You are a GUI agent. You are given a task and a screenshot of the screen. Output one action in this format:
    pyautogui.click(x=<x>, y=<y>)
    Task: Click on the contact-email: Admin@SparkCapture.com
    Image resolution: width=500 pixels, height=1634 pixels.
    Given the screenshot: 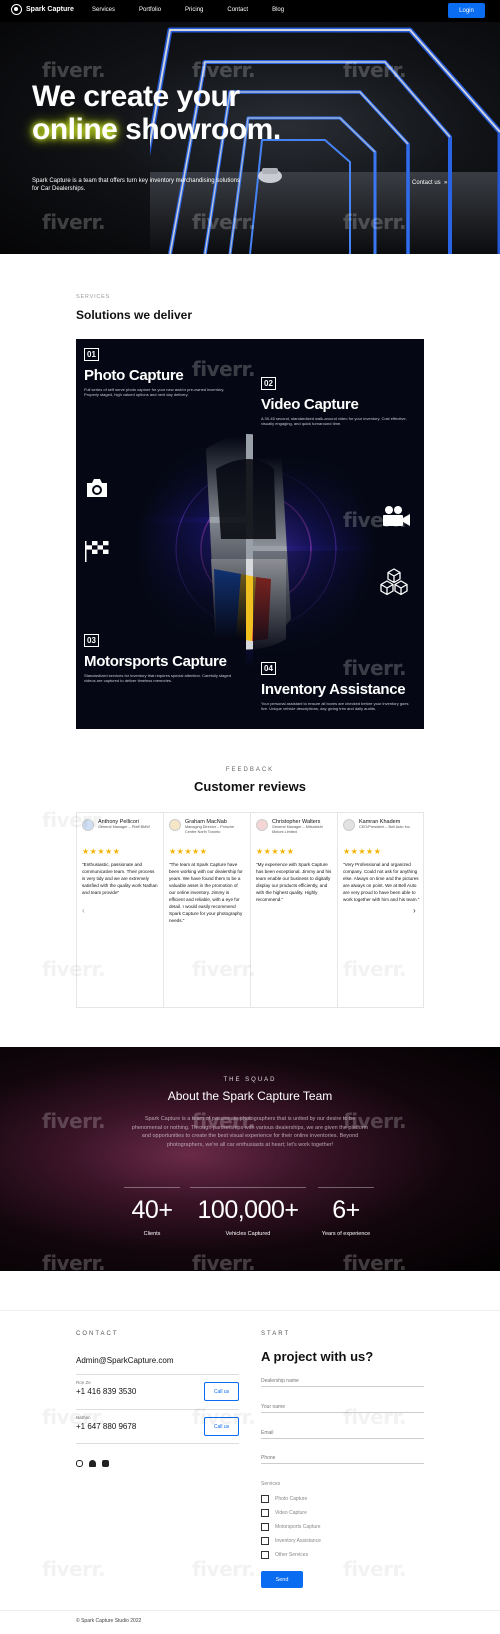 What is the action you would take?
    pyautogui.click(x=125, y=1360)
    